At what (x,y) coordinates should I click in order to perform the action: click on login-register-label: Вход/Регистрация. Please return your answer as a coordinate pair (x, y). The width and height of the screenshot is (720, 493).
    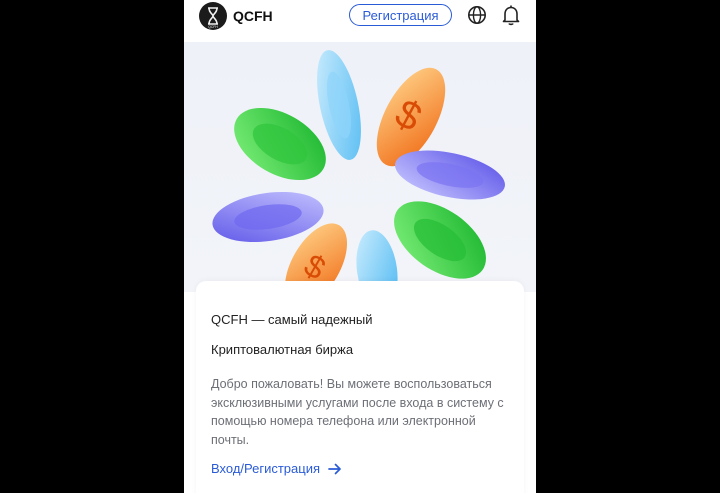
    Looking at the image, I should click on (266, 468).